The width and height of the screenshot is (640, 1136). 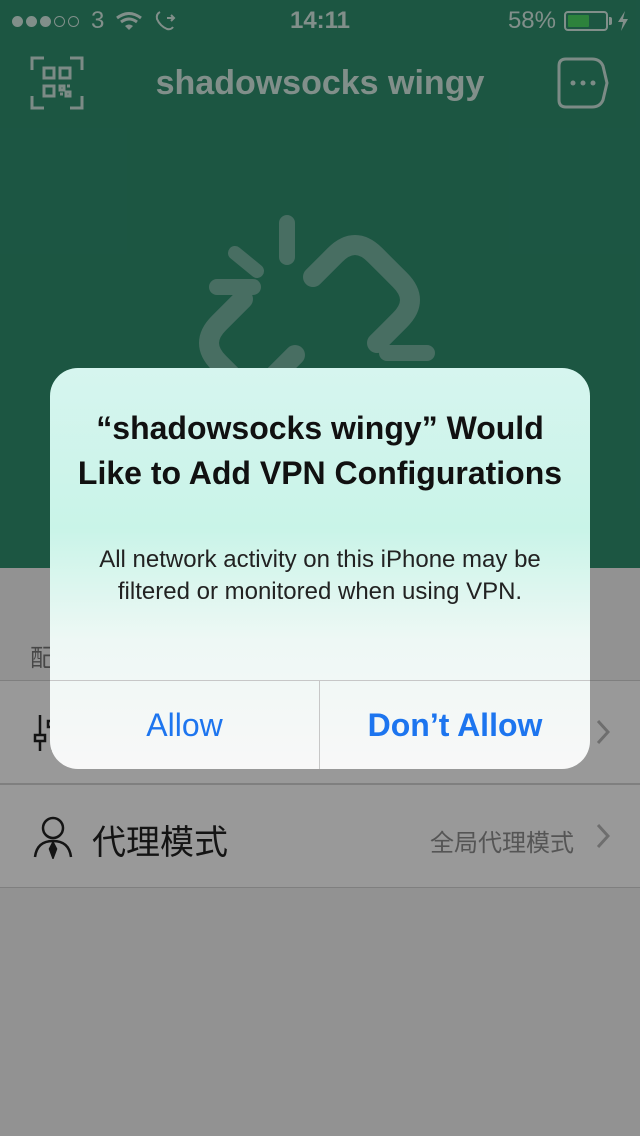 I want to click on dont-allow-button: Don’t Allow, so click(x=455, y=725).